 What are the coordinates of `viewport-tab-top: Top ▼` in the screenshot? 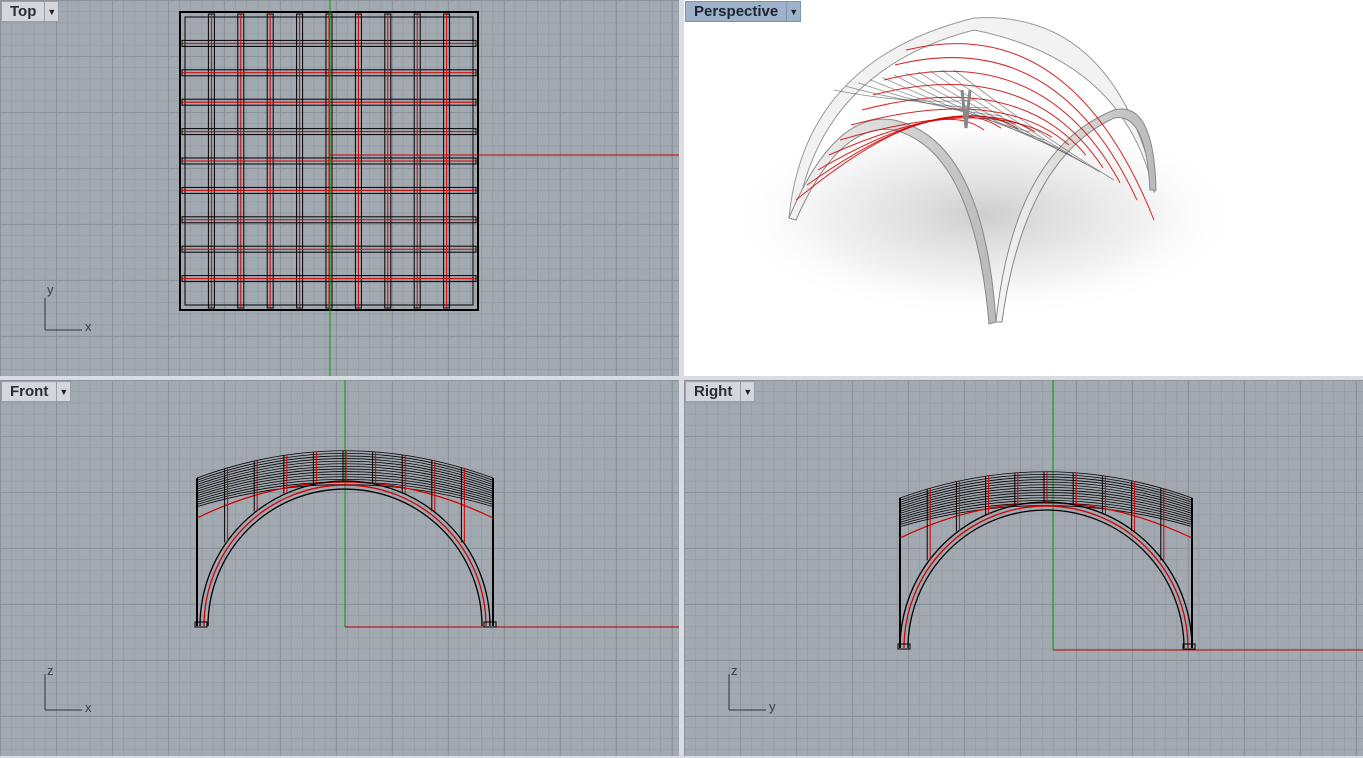 It's located at (30, 11).